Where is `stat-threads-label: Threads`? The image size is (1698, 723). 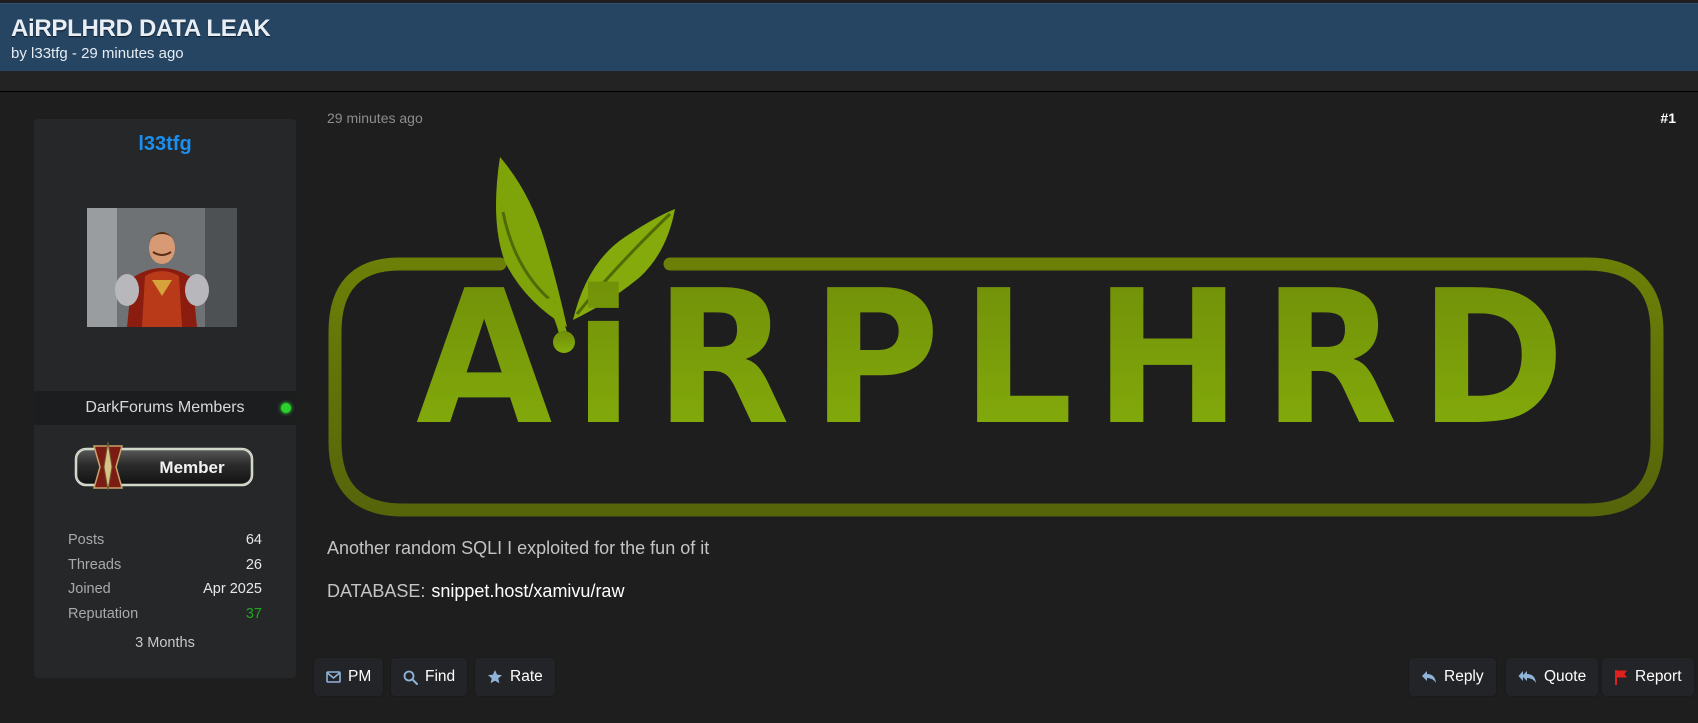 stat-threads-label: Threads is located at coordinates (95, 564).